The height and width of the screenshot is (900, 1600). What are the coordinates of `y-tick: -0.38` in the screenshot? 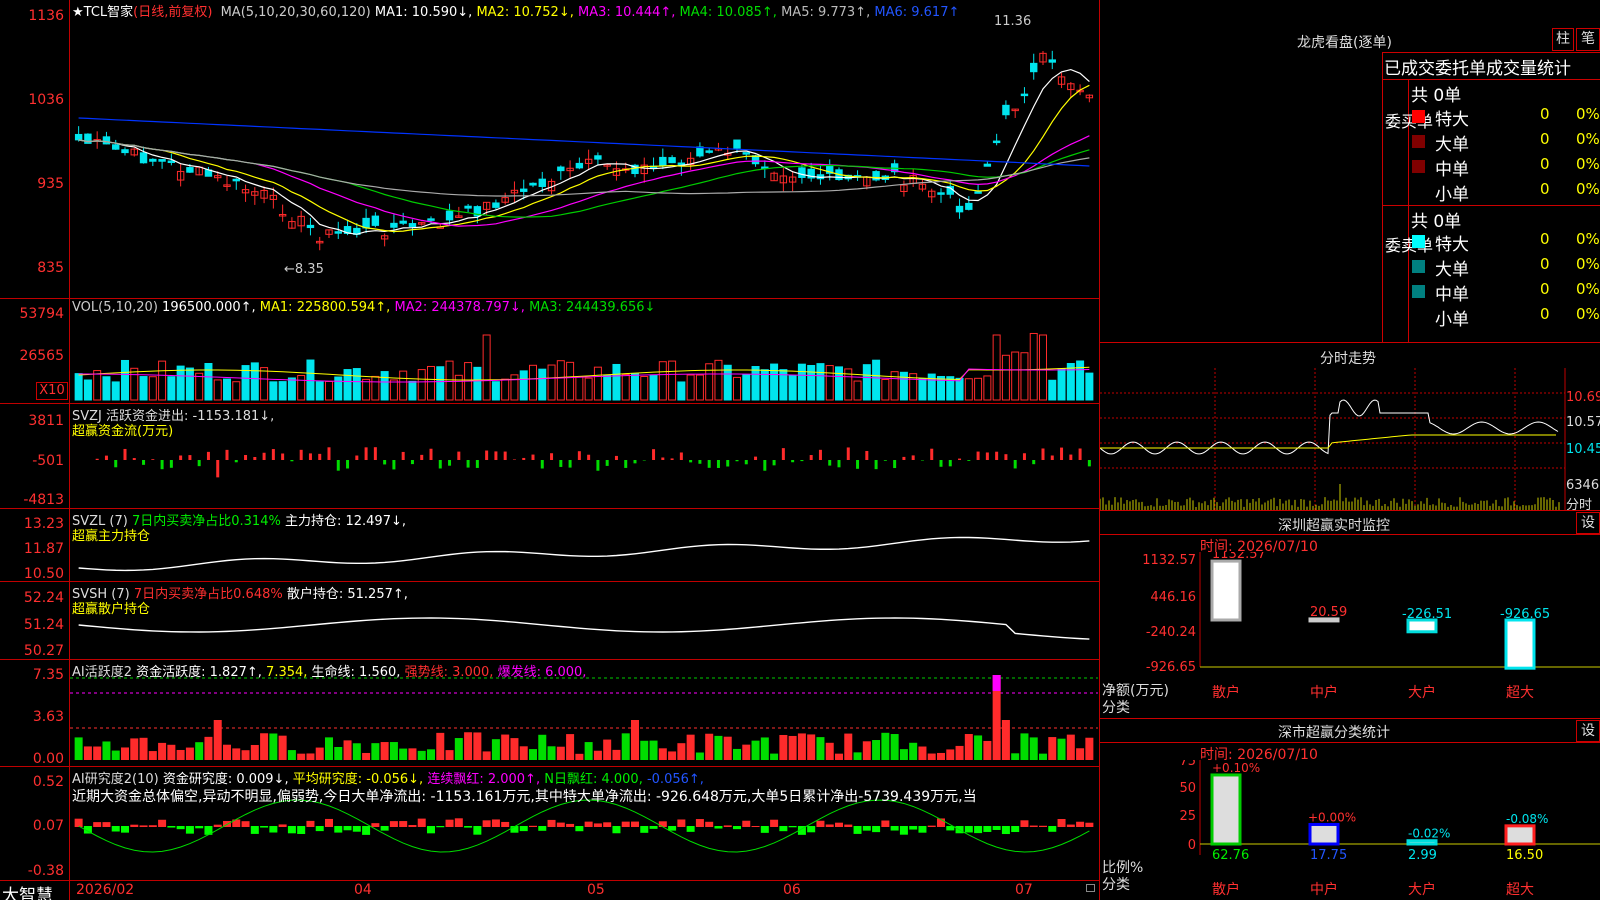 It's located at (45, 871).